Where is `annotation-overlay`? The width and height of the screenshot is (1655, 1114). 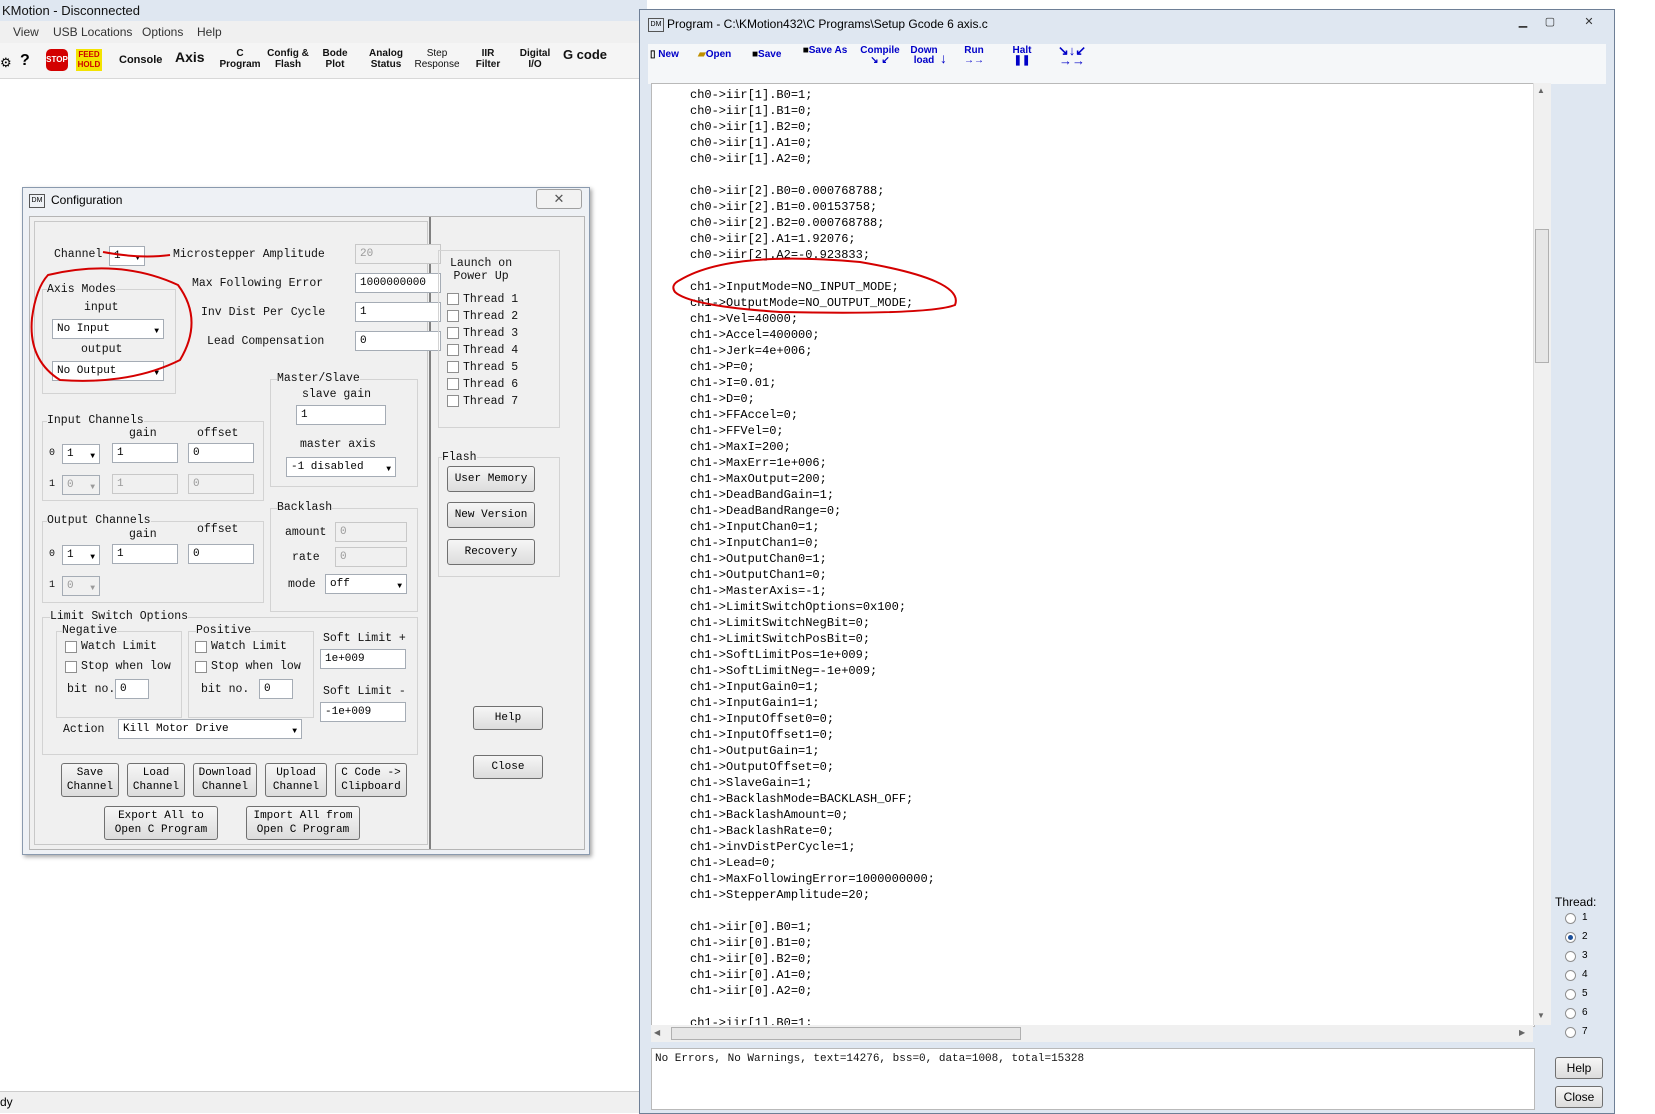 annotation-overlay is located at coordinates (493, 316).